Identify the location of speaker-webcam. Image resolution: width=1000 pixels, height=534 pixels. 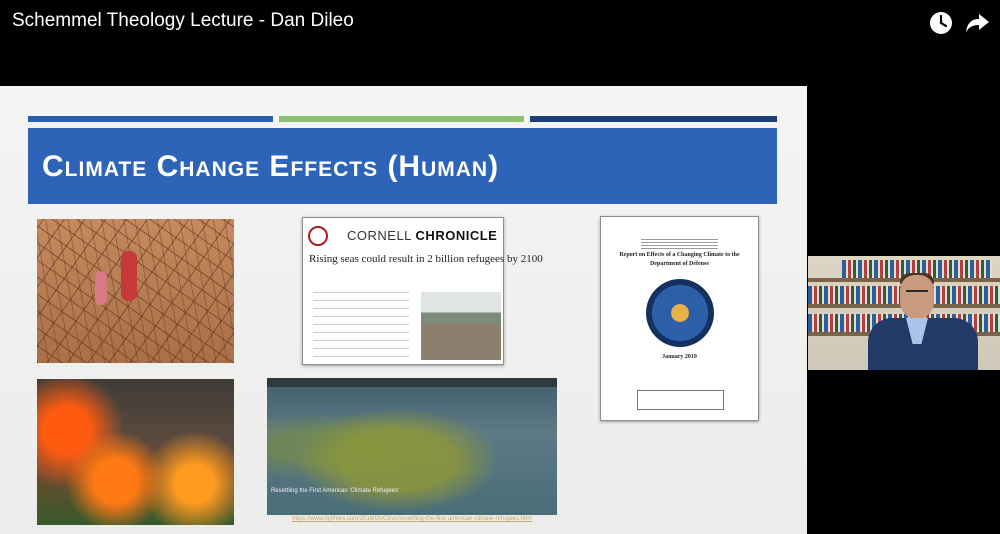
(904, 313).